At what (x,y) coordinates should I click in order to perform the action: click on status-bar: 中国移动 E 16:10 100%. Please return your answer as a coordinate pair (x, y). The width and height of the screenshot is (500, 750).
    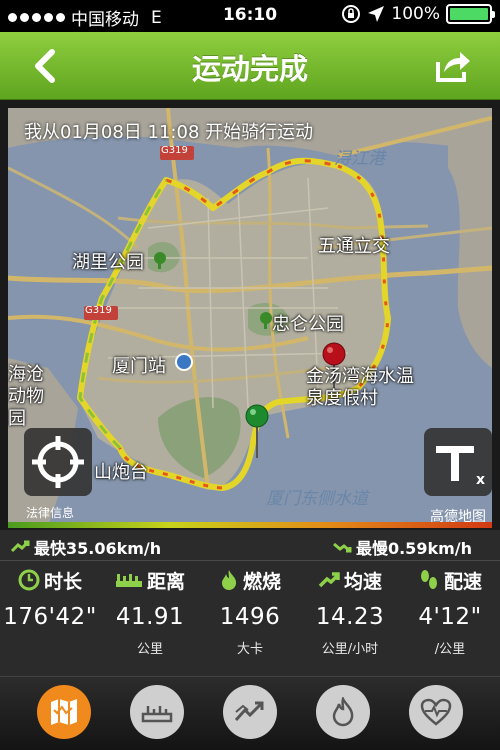
    Looking at the image, I should click on (250, 16).